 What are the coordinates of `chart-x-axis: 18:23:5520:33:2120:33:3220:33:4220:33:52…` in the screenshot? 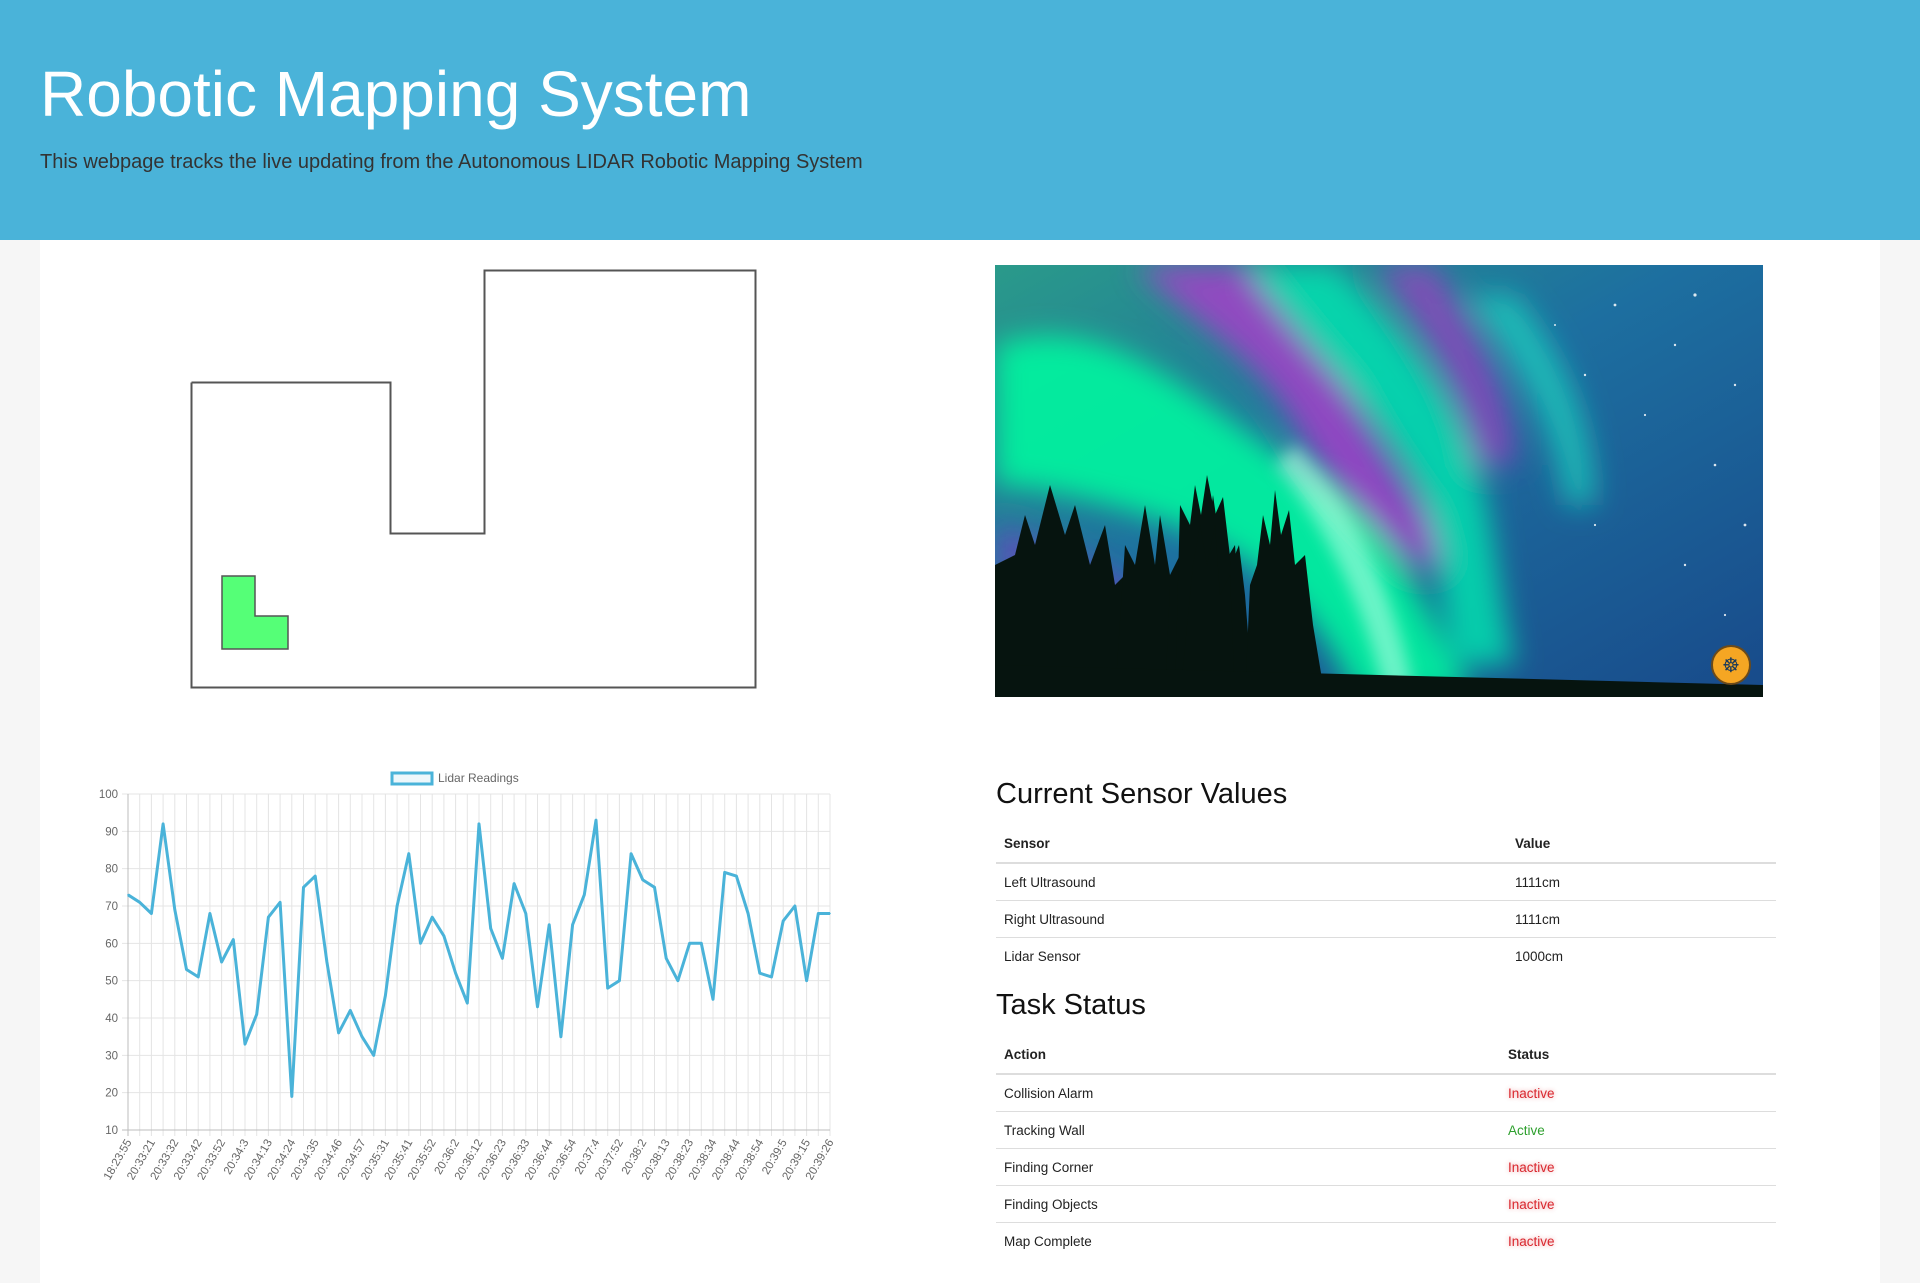 It's located at (469, 1158).